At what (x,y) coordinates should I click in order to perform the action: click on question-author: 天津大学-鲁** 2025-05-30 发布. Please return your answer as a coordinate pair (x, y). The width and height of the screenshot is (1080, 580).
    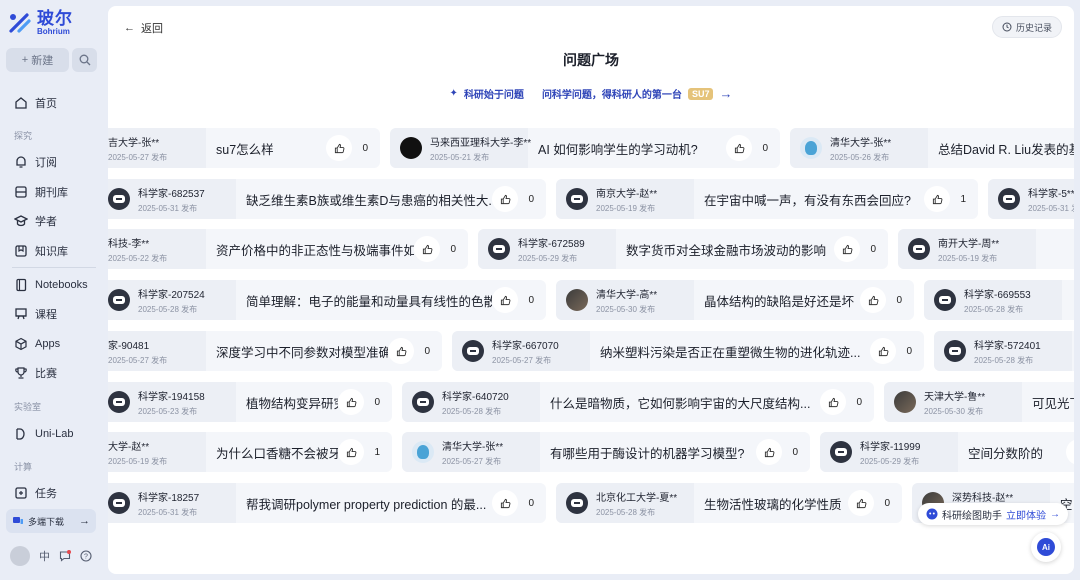
    Looking at the image, I should click on (953, 402).